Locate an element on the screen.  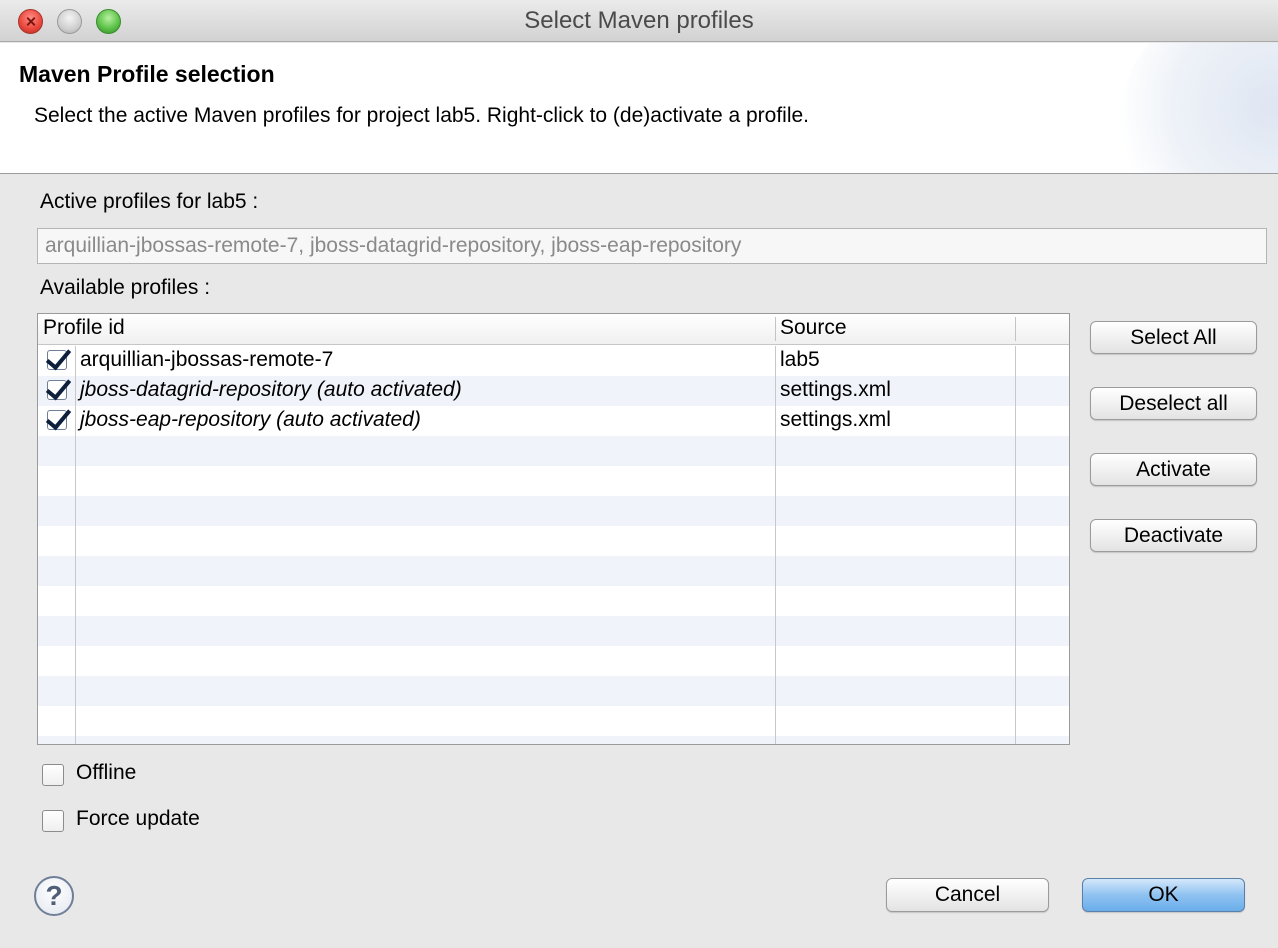
dialog-title: Maven Profile selection is located at coordinates (147, 74).